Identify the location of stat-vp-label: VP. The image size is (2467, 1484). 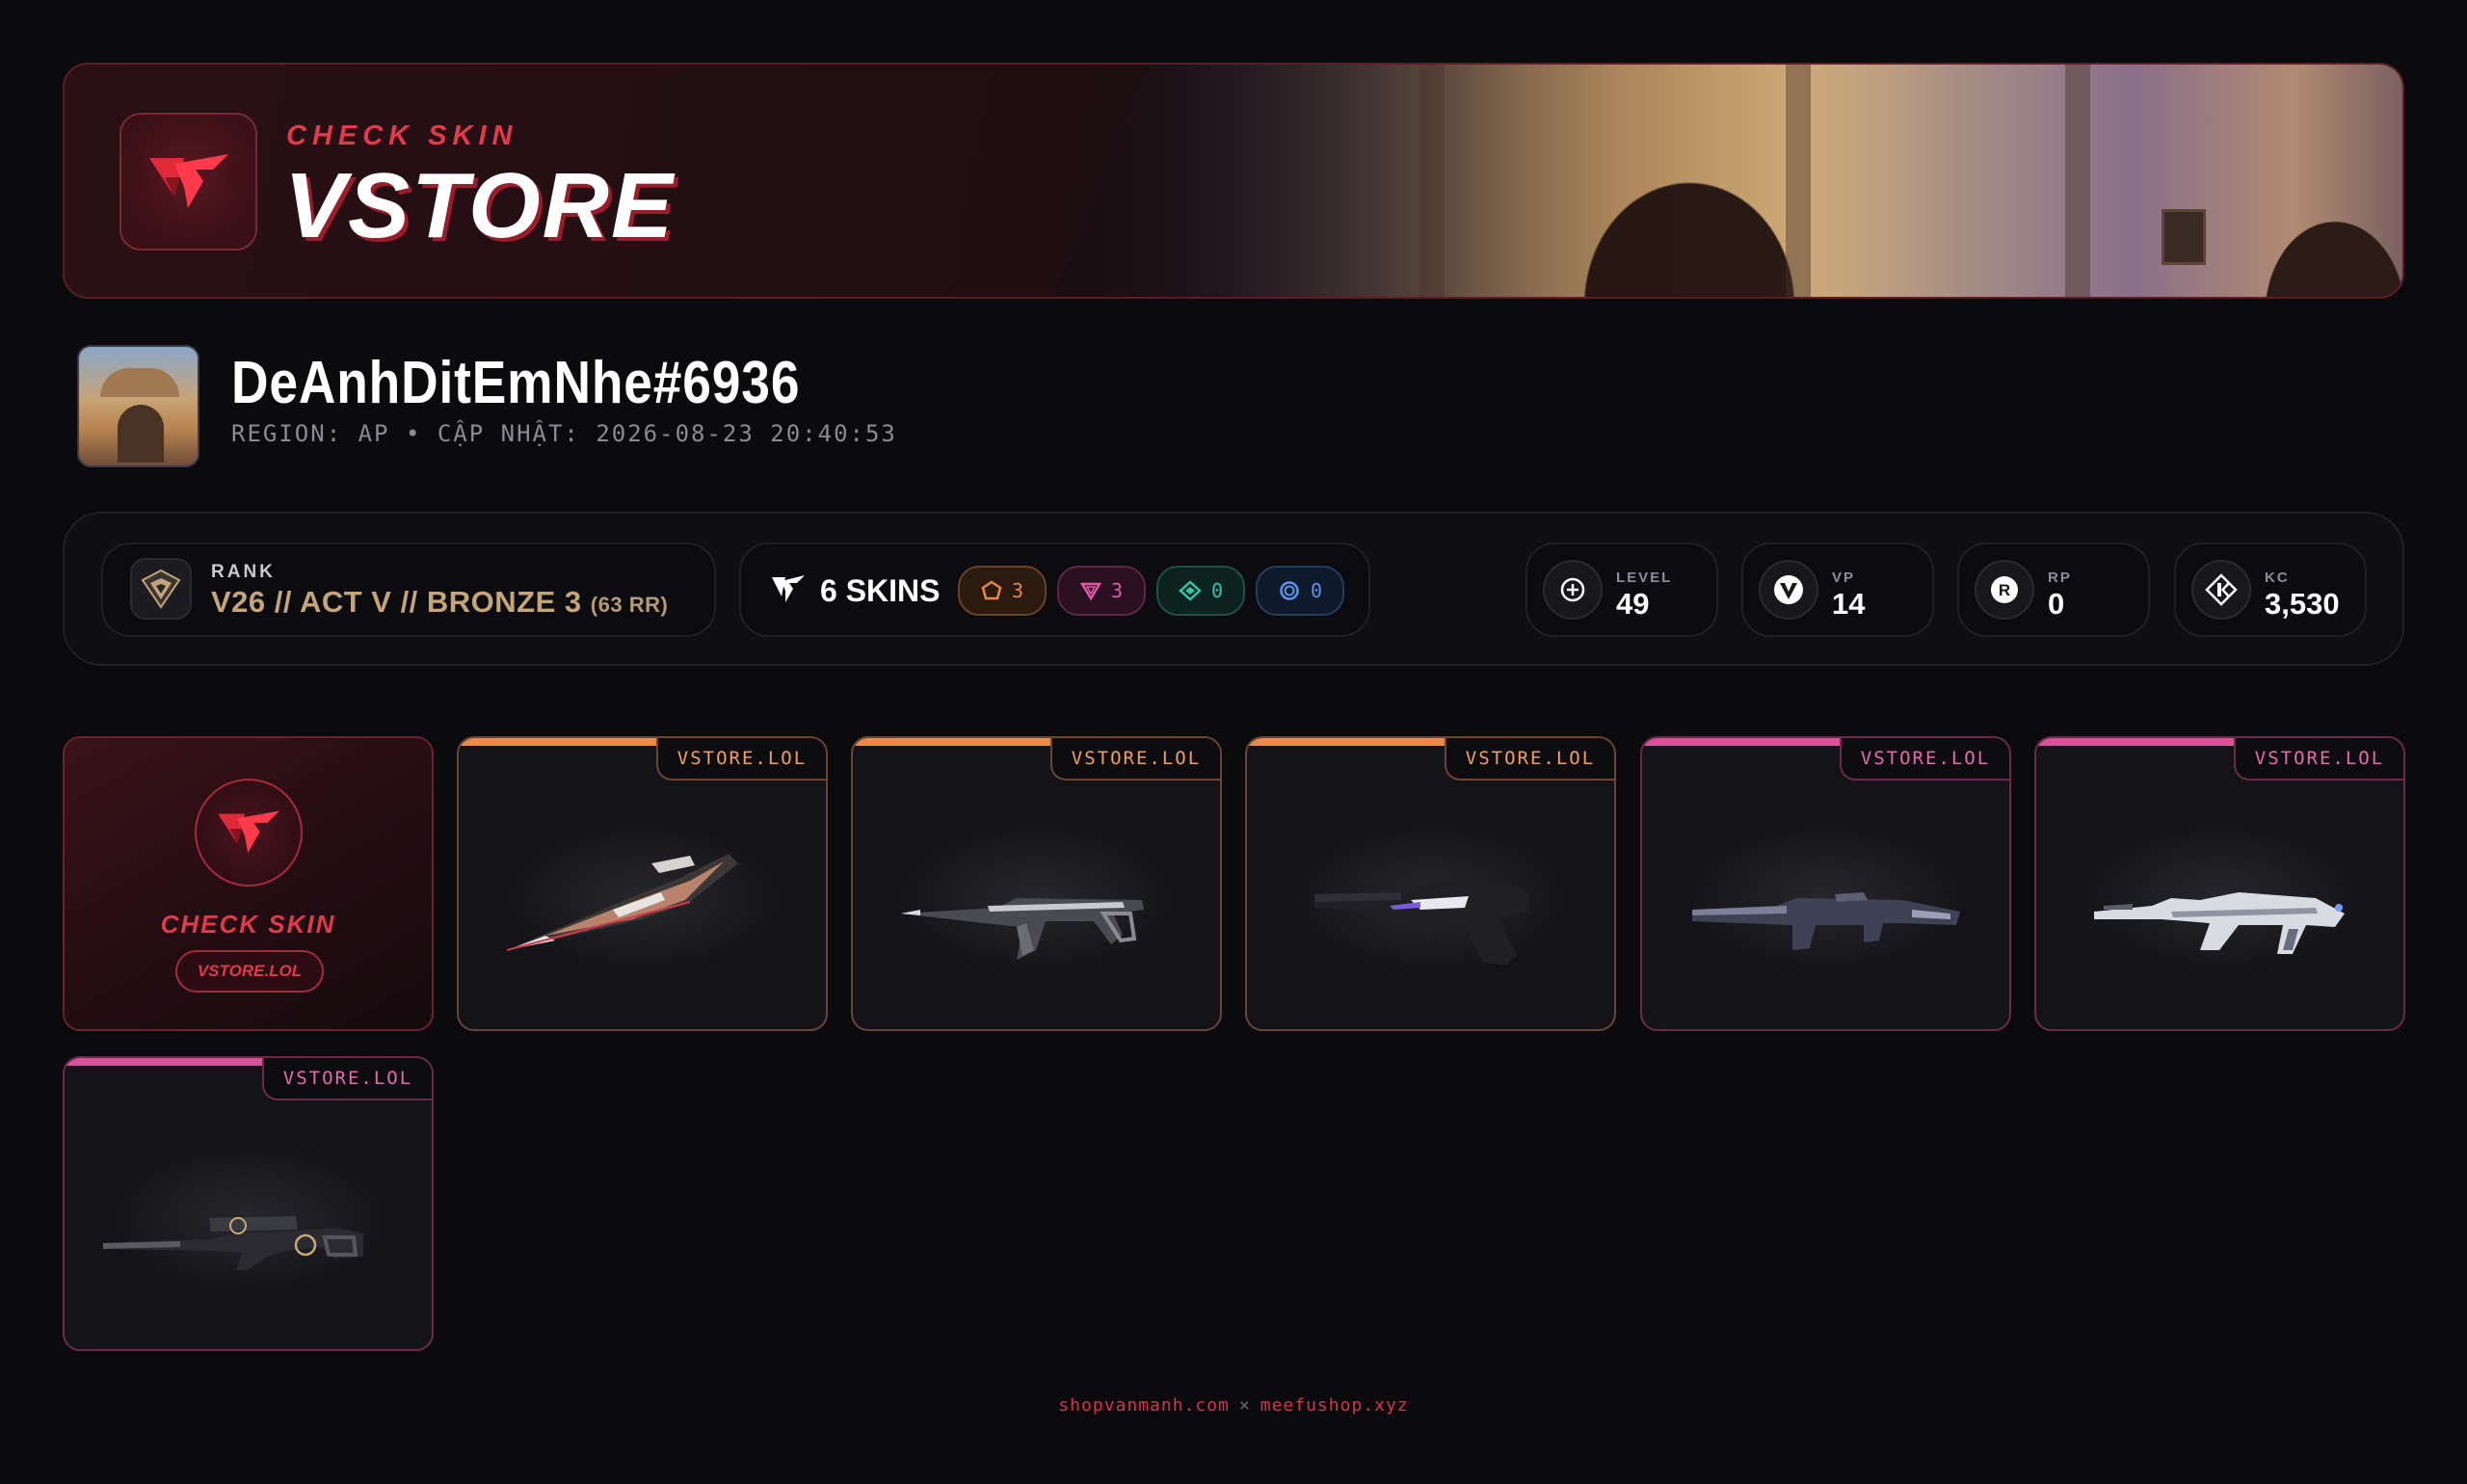
(1844, 578).